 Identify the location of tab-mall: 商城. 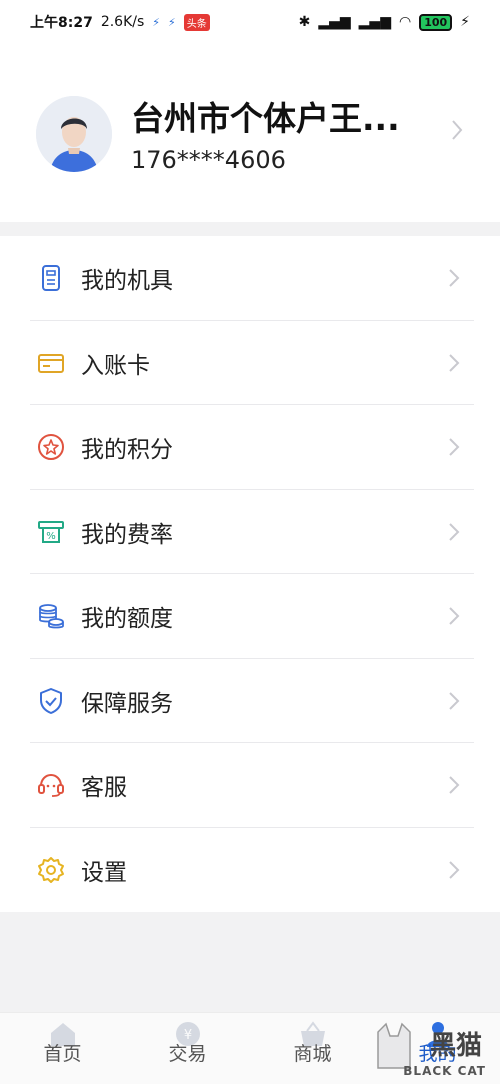
(312, 1048).